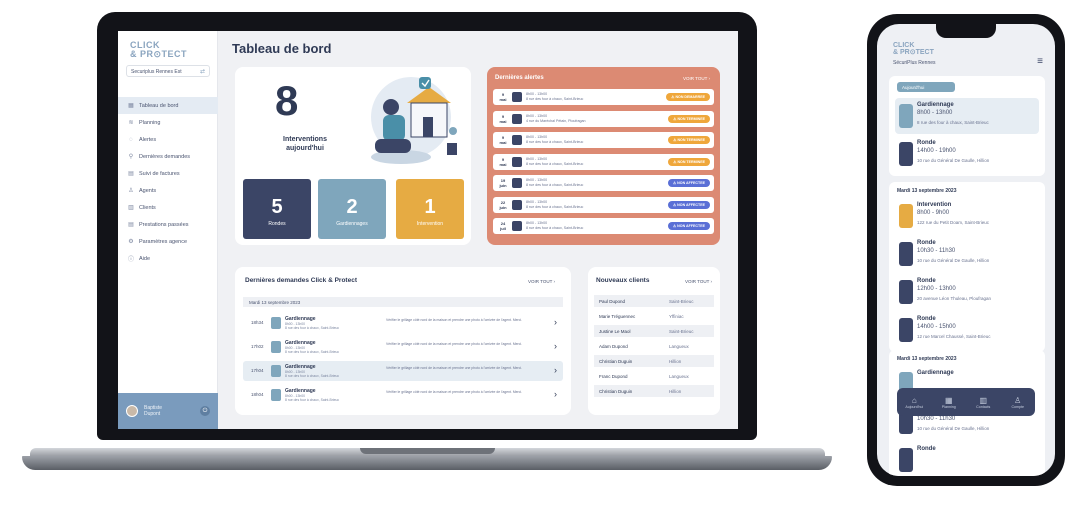 Image resolution: width=1074 pixels, height=505 pixels. What do you see at coordinates (934, 205) in the screenshot?
I see `schedule-item-title: Intervention` at bounding box center [934, 205].